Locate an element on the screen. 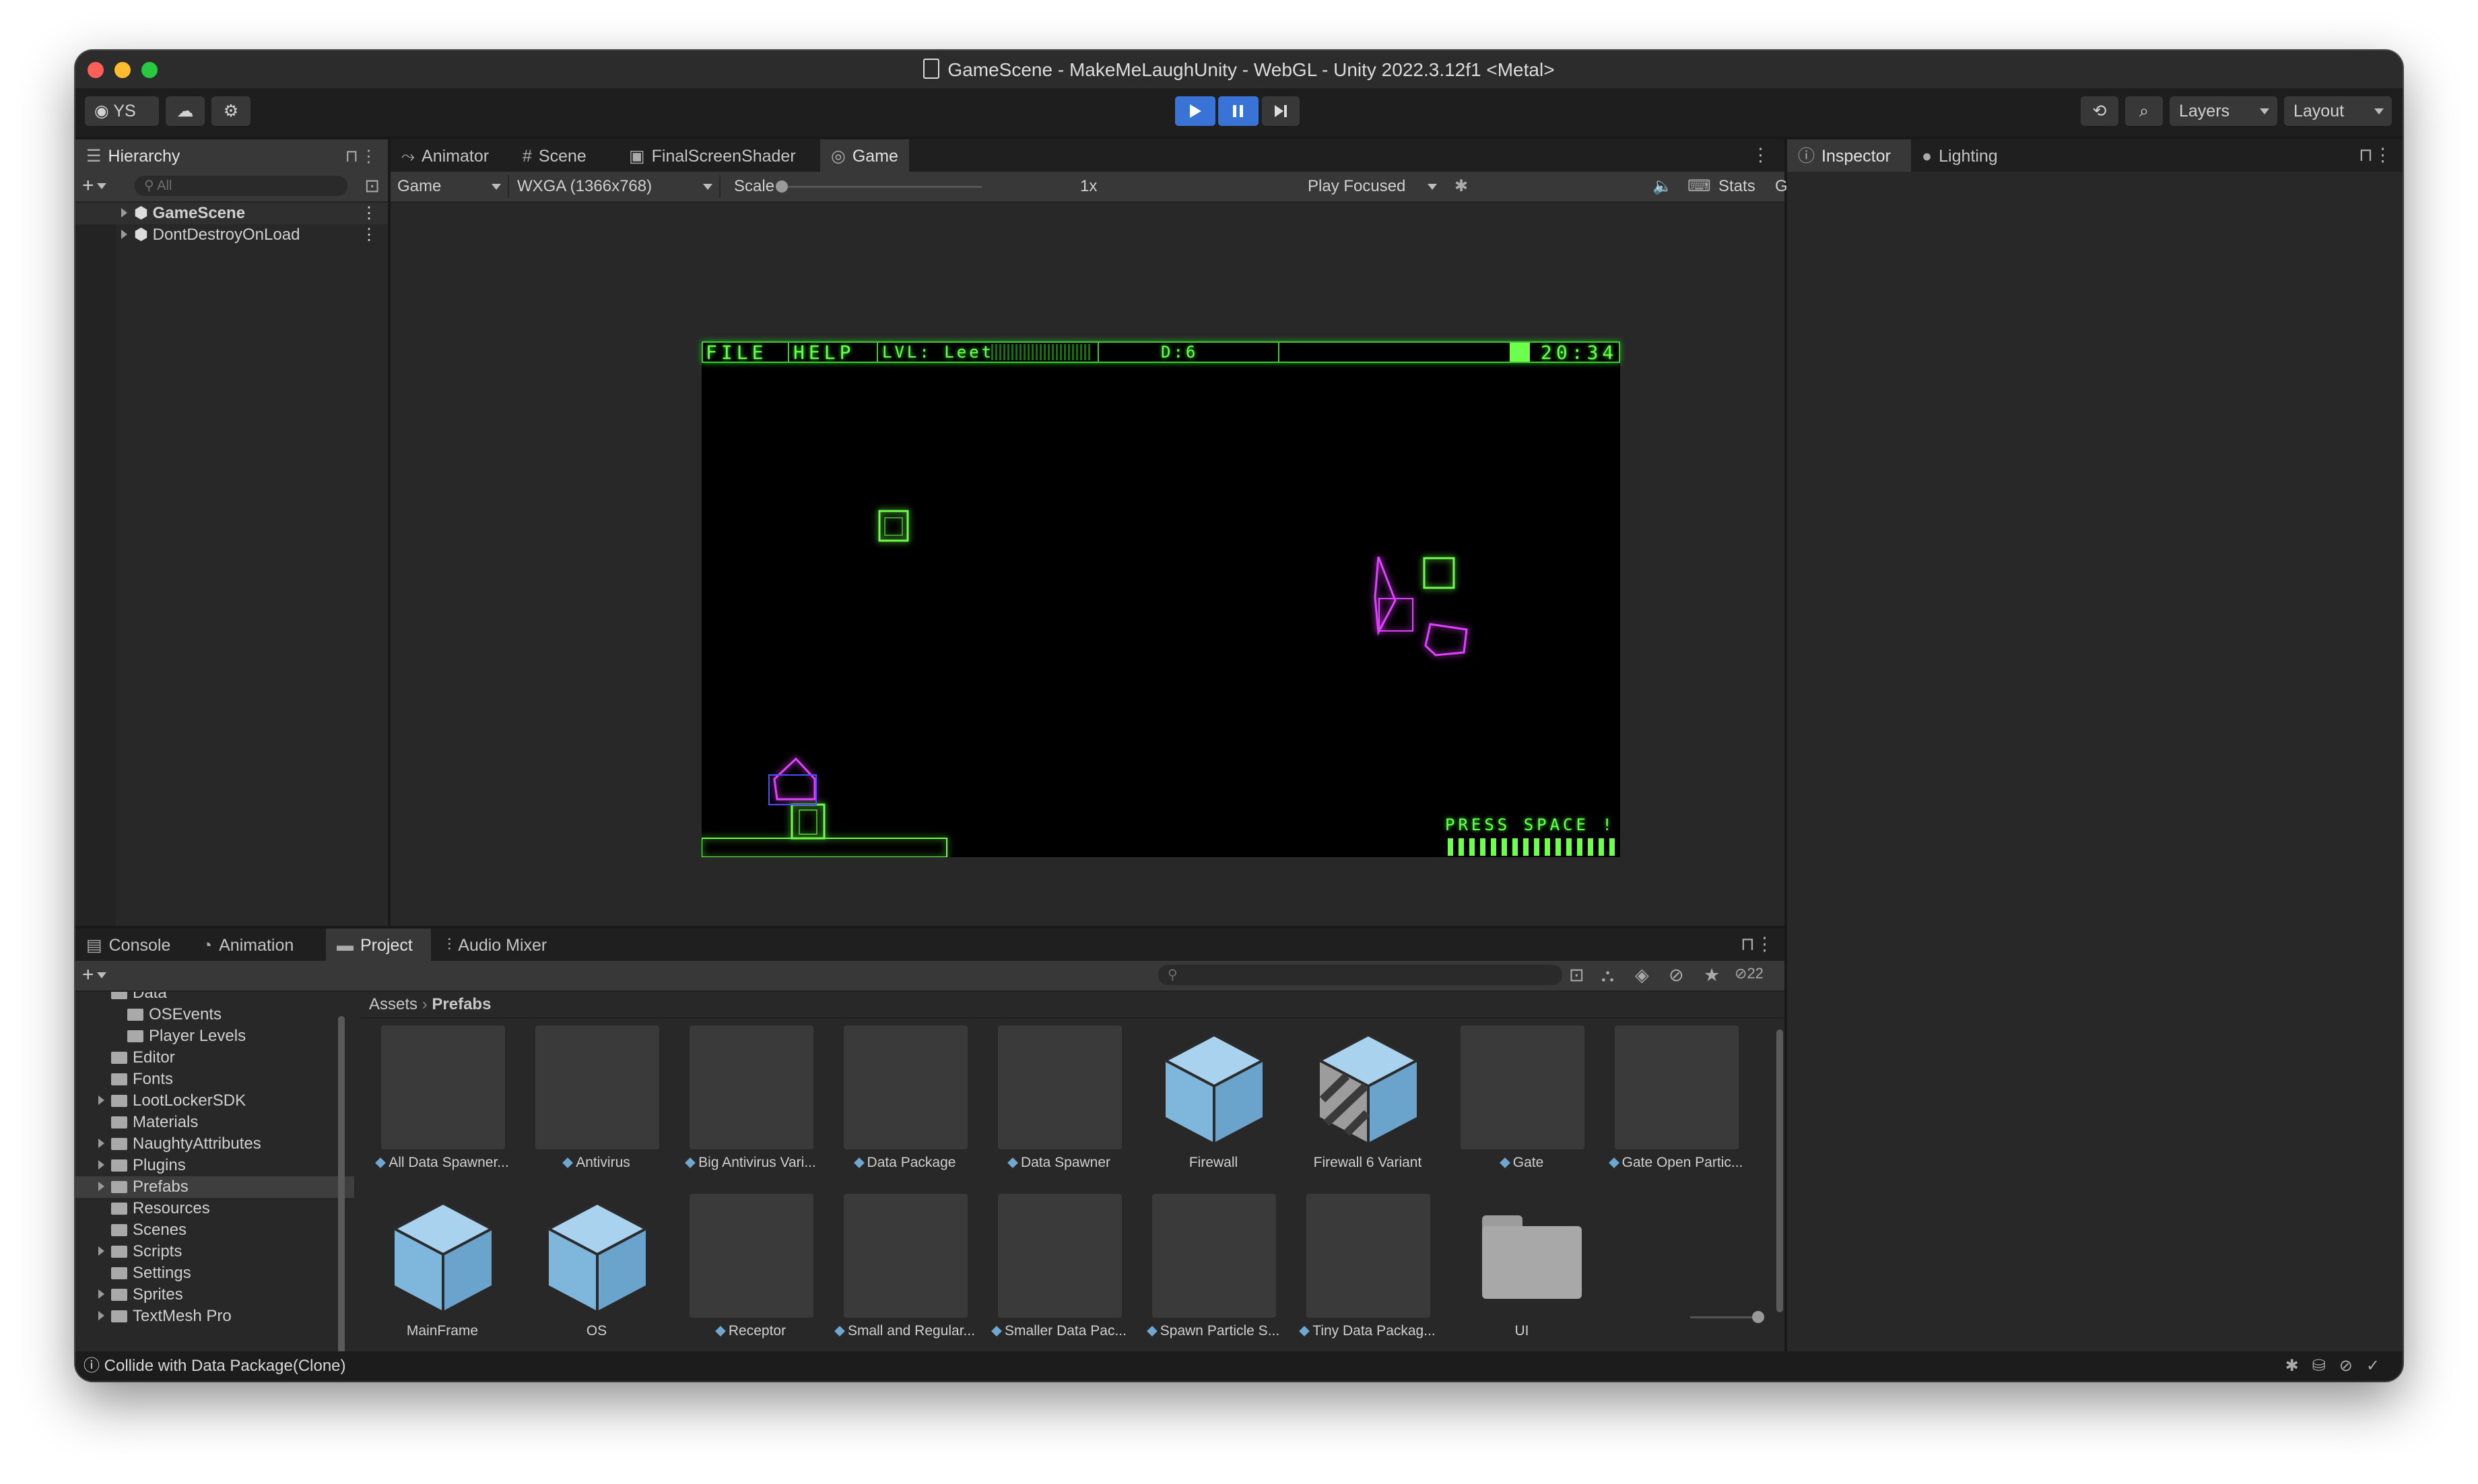  favorite-star-icon: ★ is located at coordinates (1712, 975).